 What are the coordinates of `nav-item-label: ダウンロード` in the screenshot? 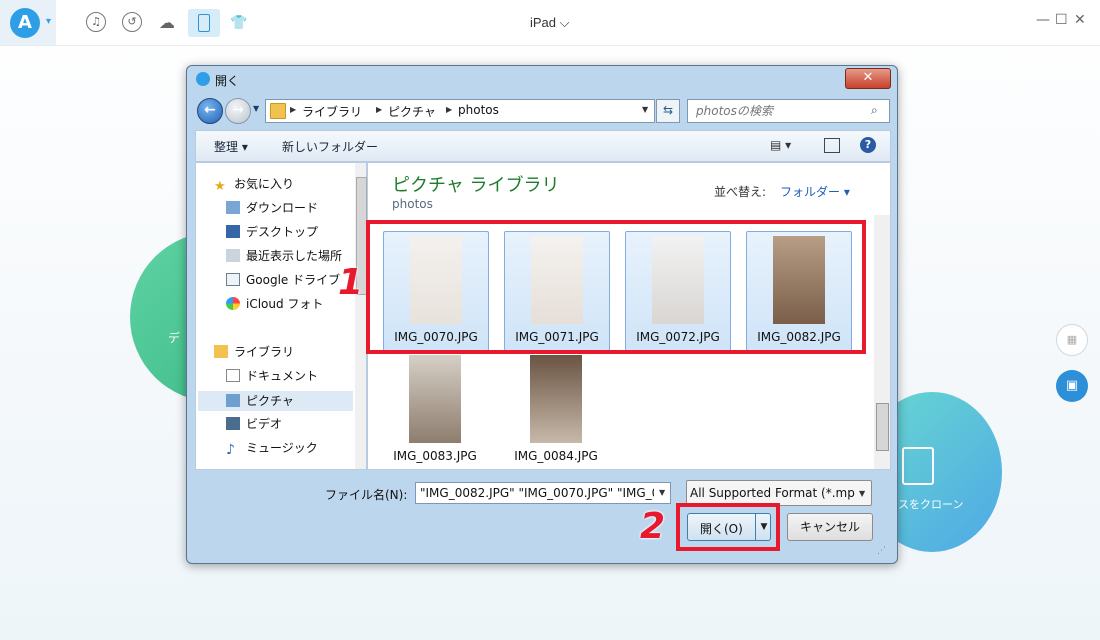 It's located at (282, 208).